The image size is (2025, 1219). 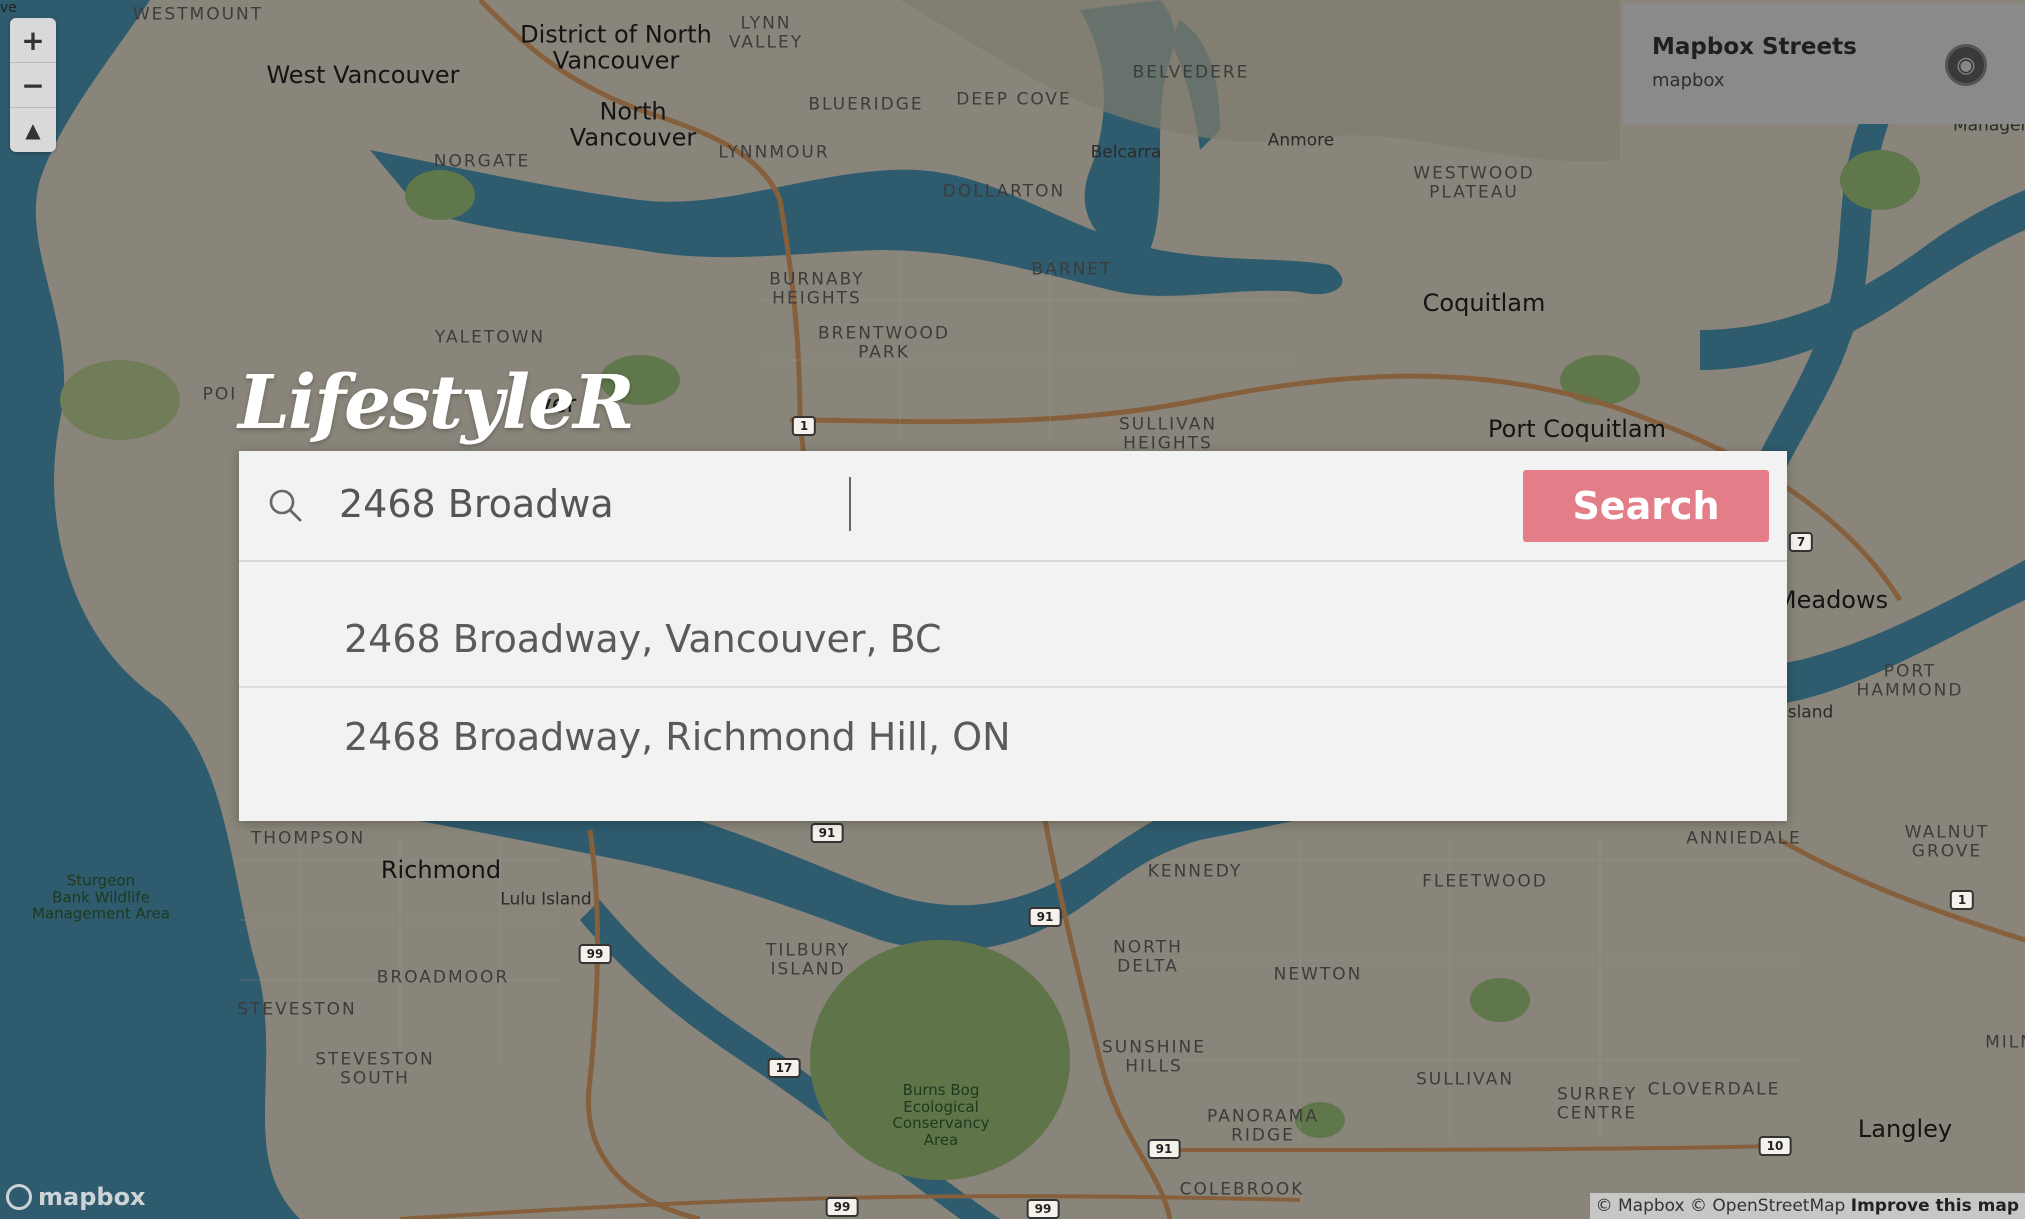 I want to click on zoom-out-button: −, so click(x=33, y=85).